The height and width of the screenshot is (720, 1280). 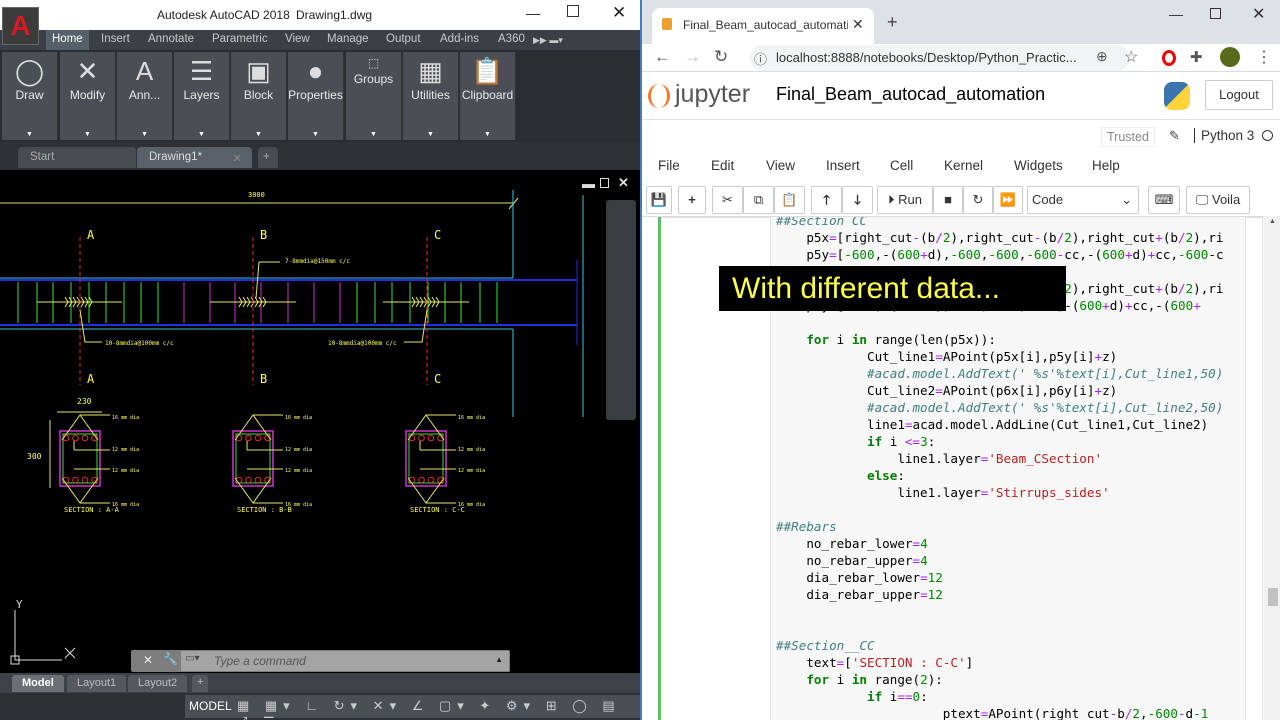 What do you see at coordinates (851, 560) in the screenshot?
I see `code-line: no_rebar_upper=4` at bounding box center [851, 560].